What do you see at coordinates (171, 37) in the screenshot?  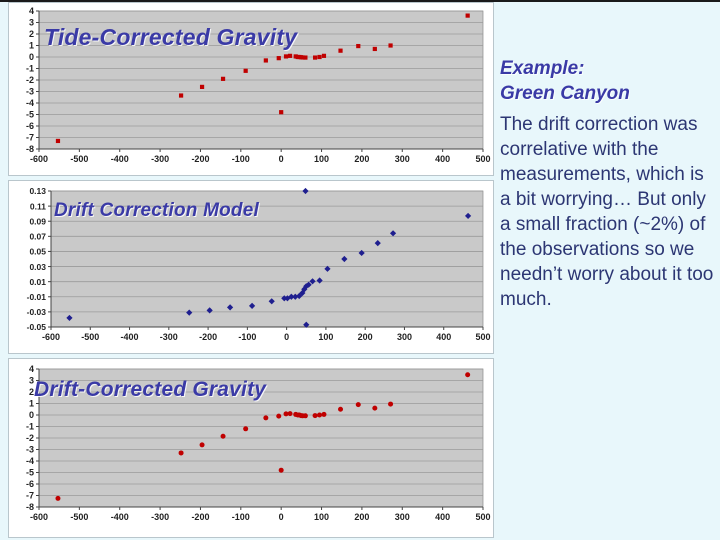 I see `chart-title-tide-corrected-gravity: Tide-Corrected Gravity` at bounding box center [171, 37].